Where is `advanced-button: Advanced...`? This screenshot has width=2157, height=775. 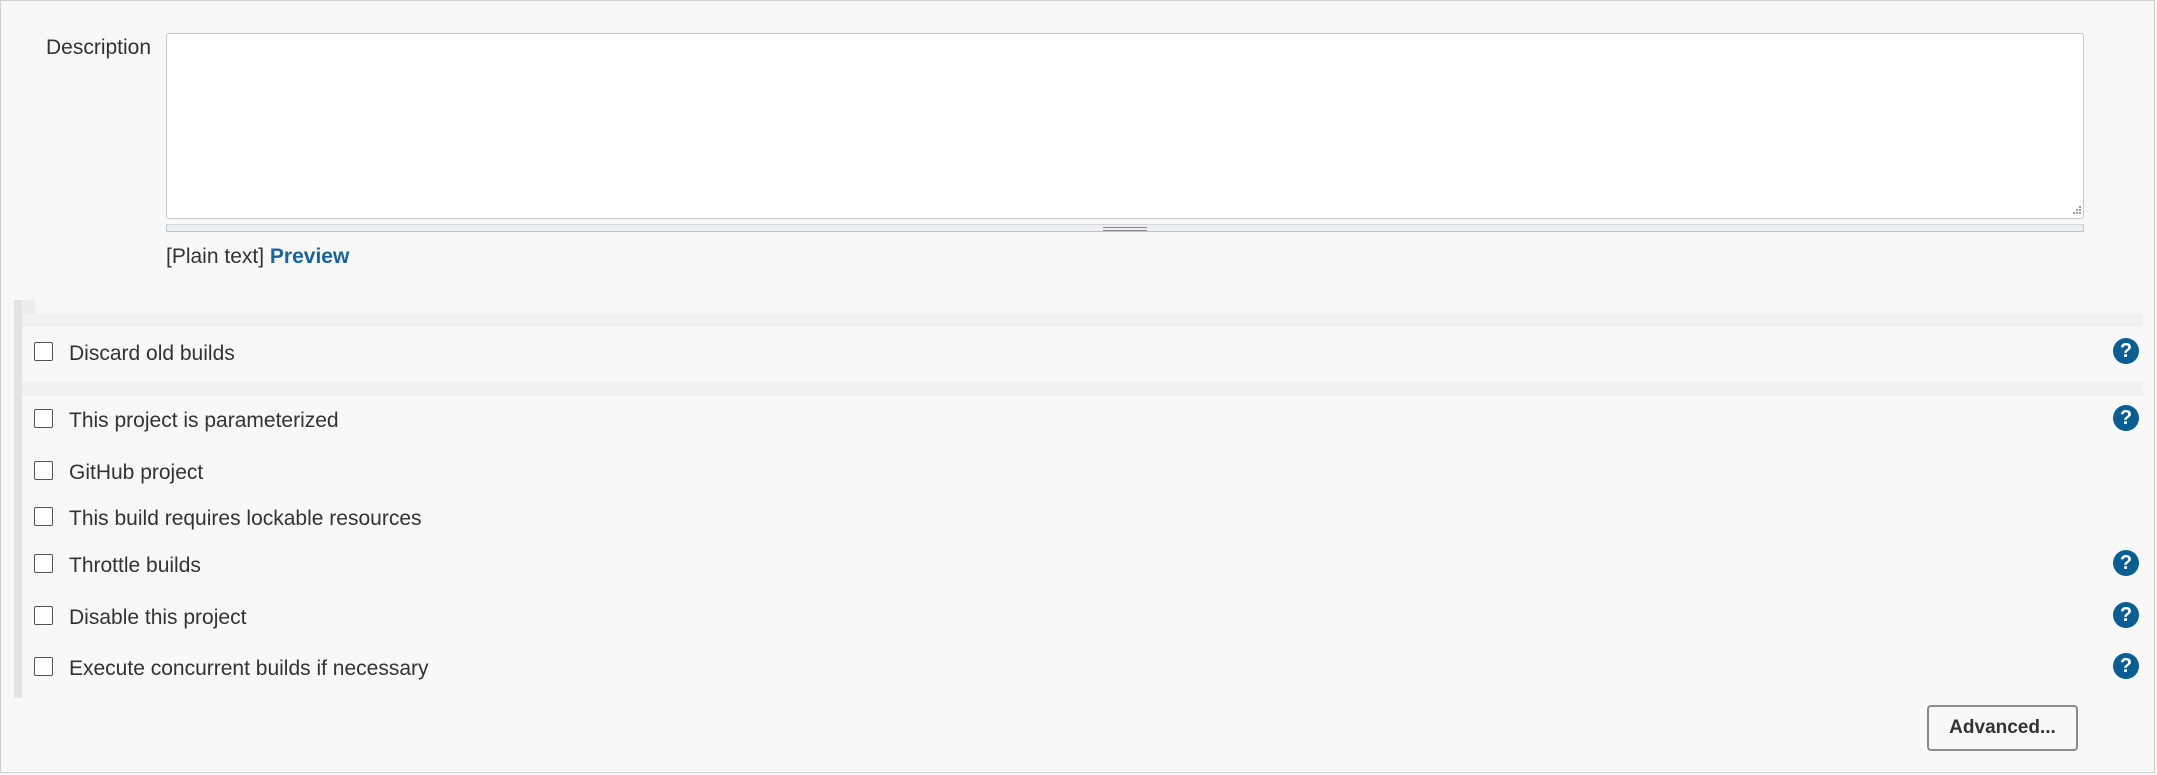
advanced-button: Advanced... is located at coordinates (2002, 728).